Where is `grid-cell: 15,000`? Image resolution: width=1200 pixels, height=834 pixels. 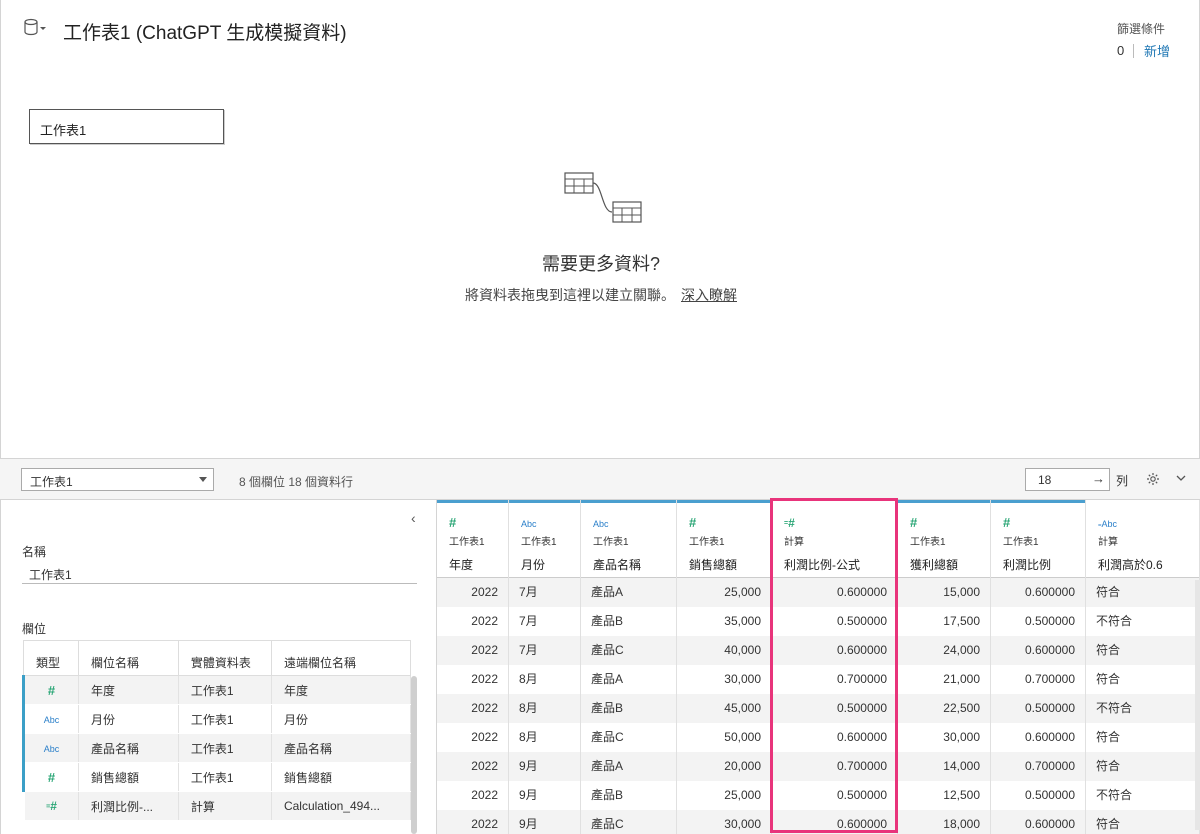
grid-cell: 15,000 is located at coordinates (944, 592).